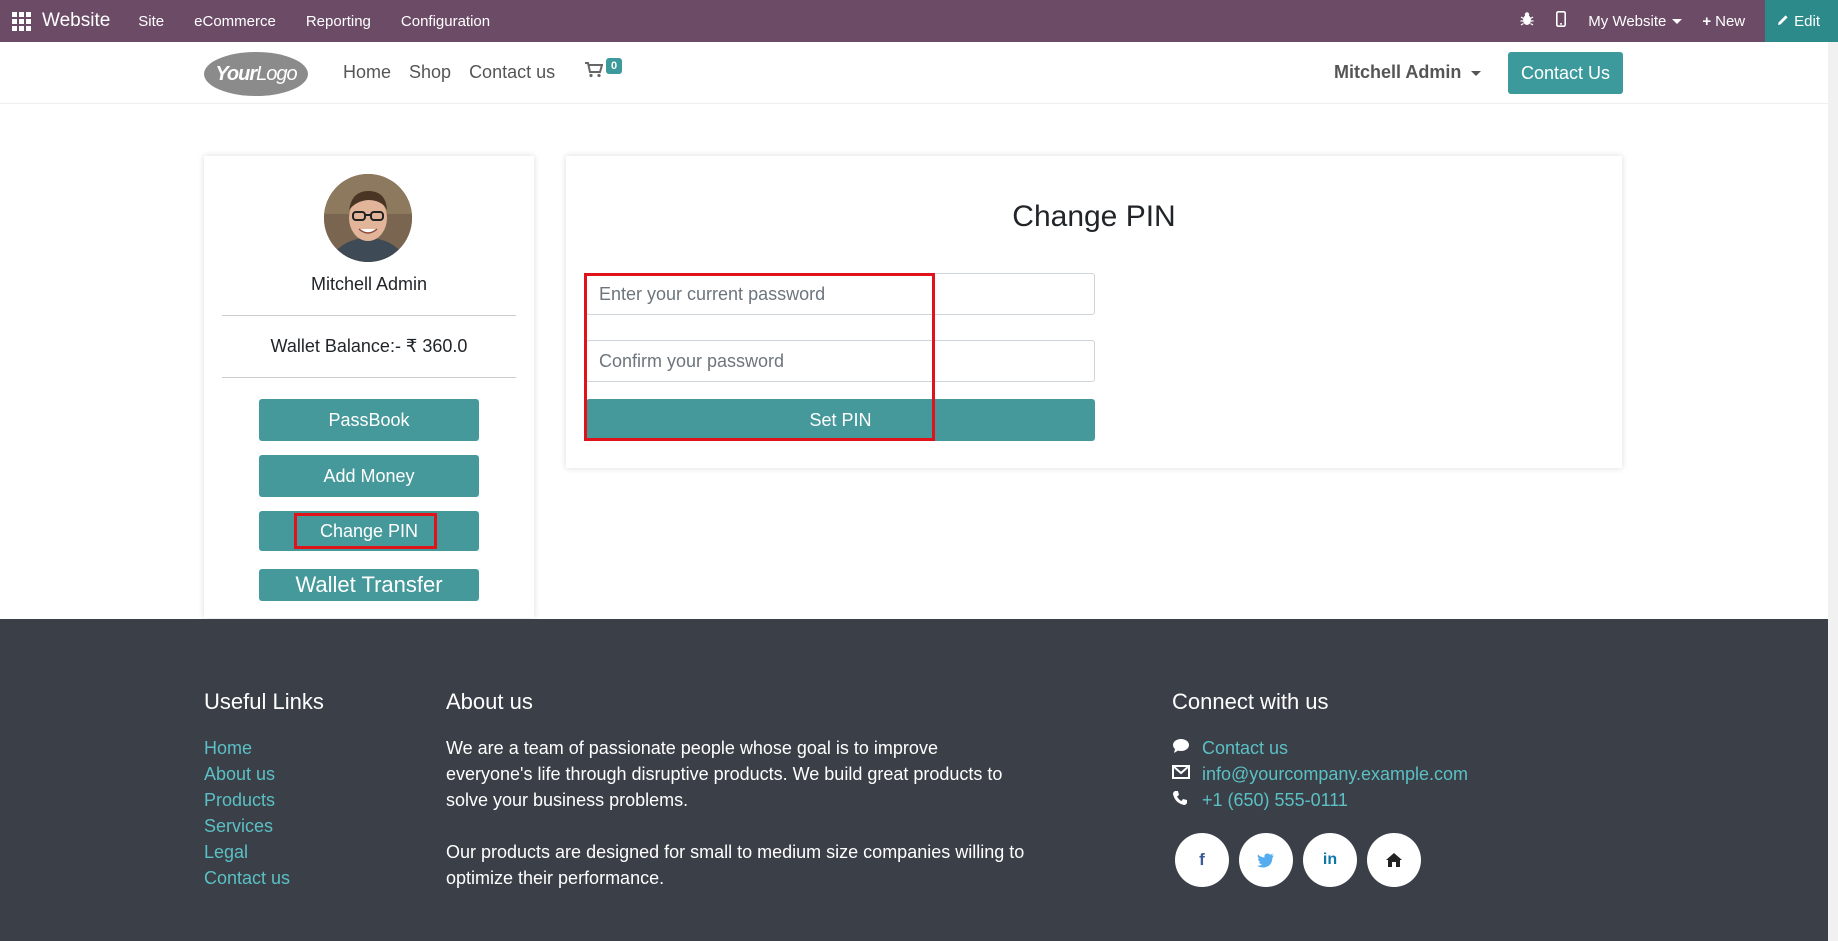  What do you see at coordinates (614, 66) in the screenshot?
I see `cart-count-badge: 0` at bounding box center [614, 66].